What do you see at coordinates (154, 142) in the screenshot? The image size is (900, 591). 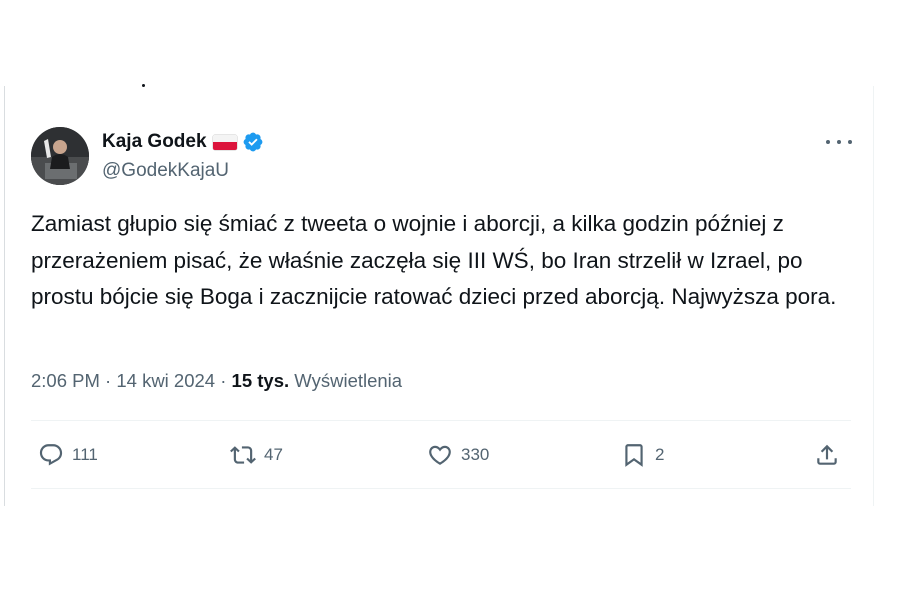 I see `author-name: Kaja Godek` at bounding box center [154, 142].